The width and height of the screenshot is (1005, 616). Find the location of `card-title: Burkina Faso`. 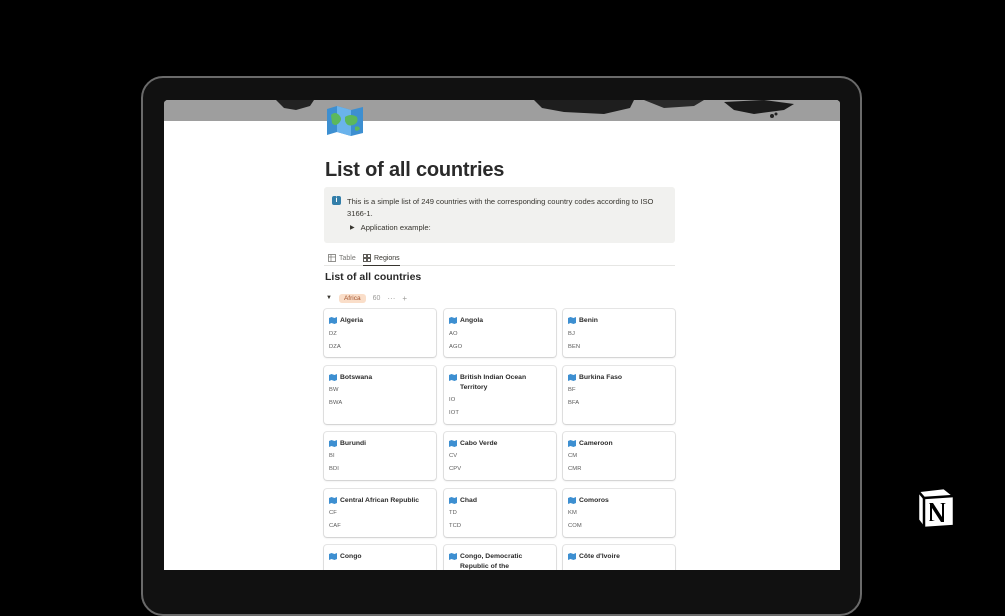

card-title: Burkina Faso is located at coordinates (601, 377).